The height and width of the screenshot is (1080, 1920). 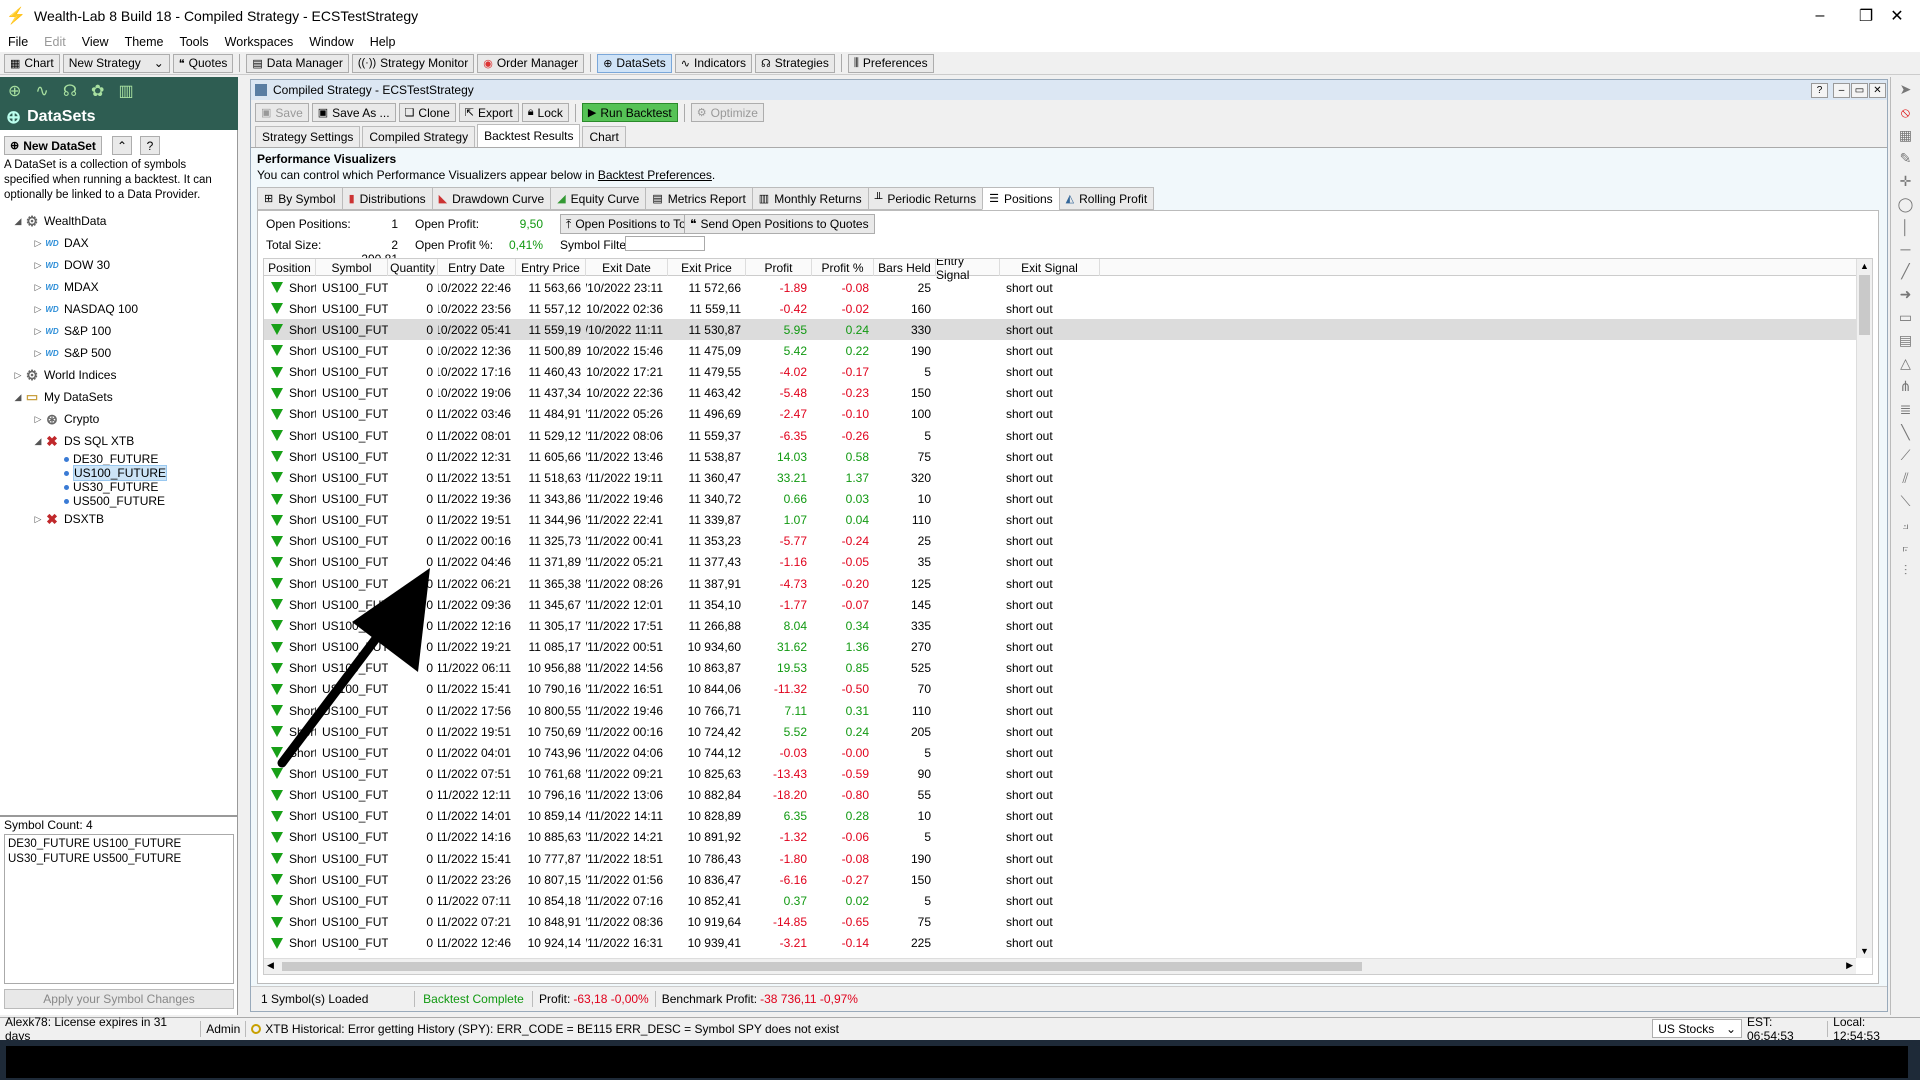 I want to click on tree-node: ▷ WD S&P 100, so click(x=119, y=331).